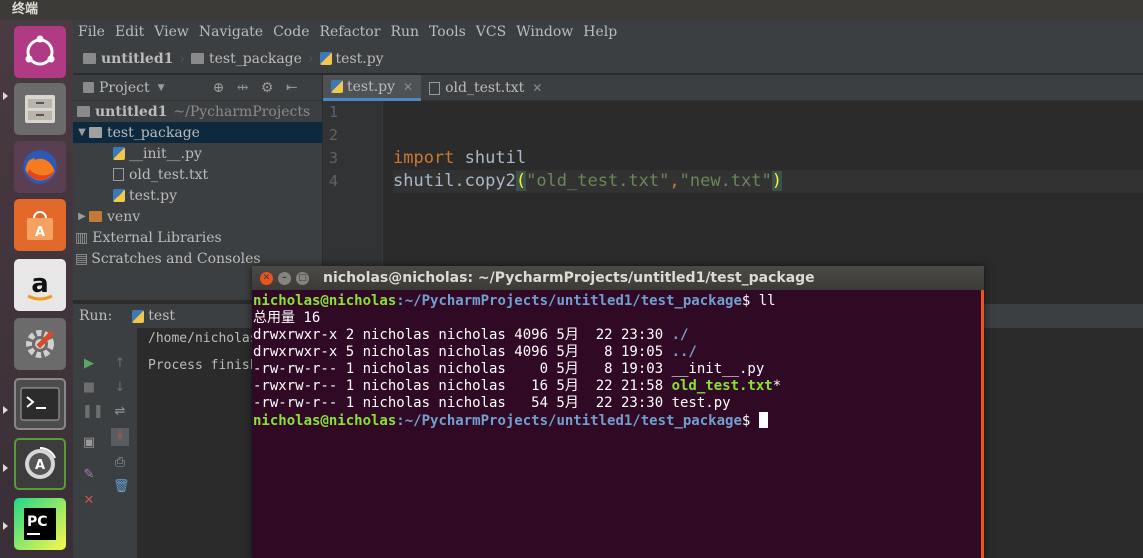  Describe the element at coordinates (124, 88) in the screenshot. I see `project-view-selector: Project` at that location.